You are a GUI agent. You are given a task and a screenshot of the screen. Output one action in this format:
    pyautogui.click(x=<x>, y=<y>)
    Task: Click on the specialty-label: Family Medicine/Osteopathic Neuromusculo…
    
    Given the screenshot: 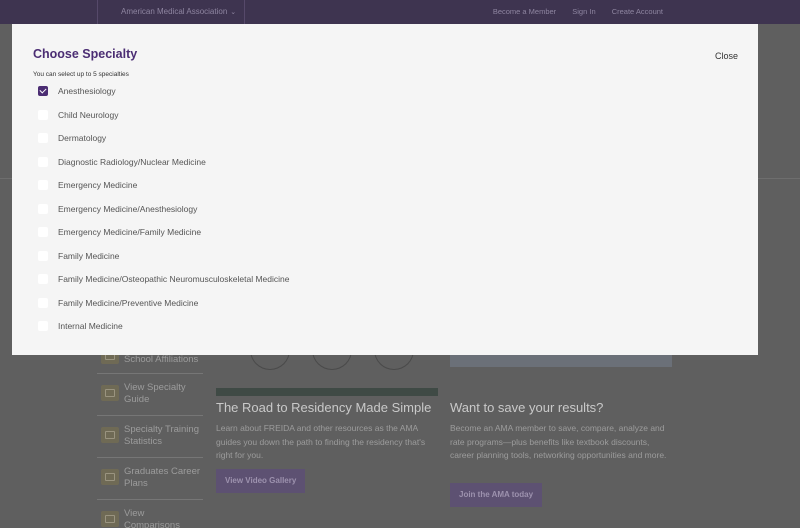 What is the action you would take?
    pyautogui.click(x=174, y=279)
    